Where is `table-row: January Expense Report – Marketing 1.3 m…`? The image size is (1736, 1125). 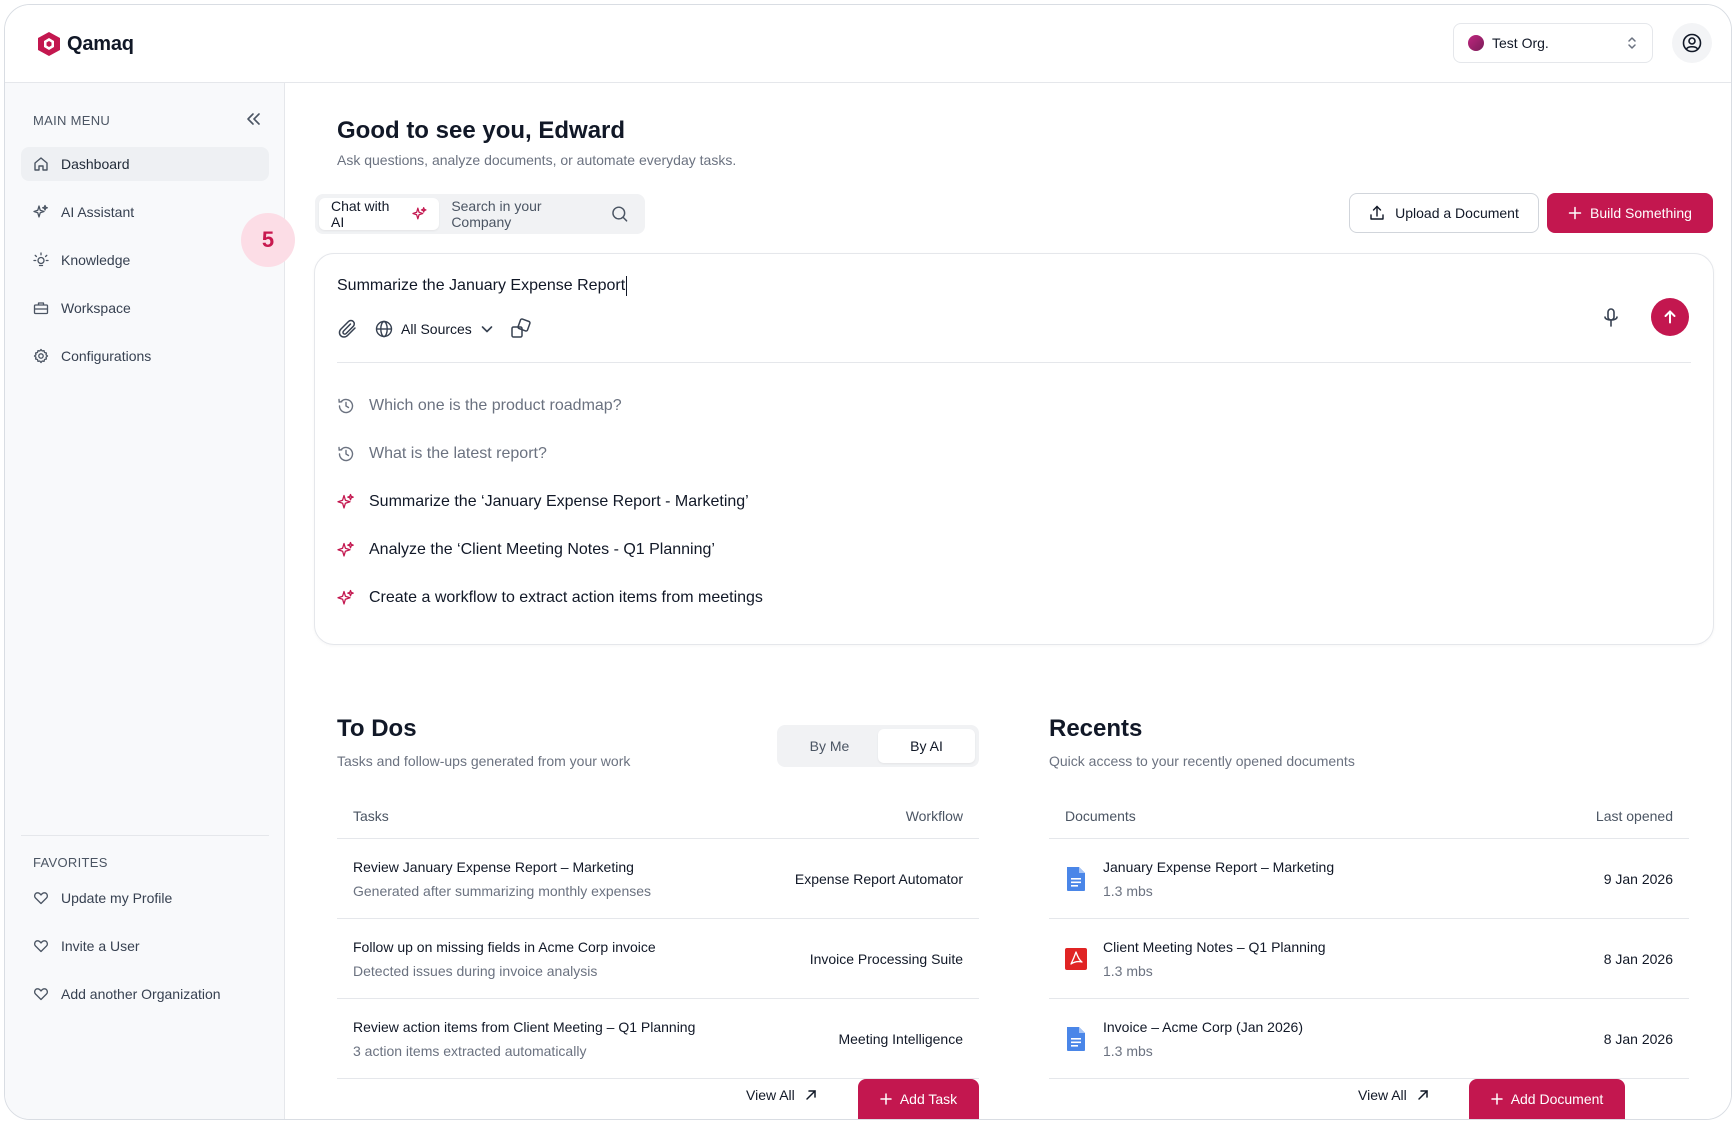 table-row: January Expense Report – Marketing 1.3 m… is located at coordinates (1369, 879).